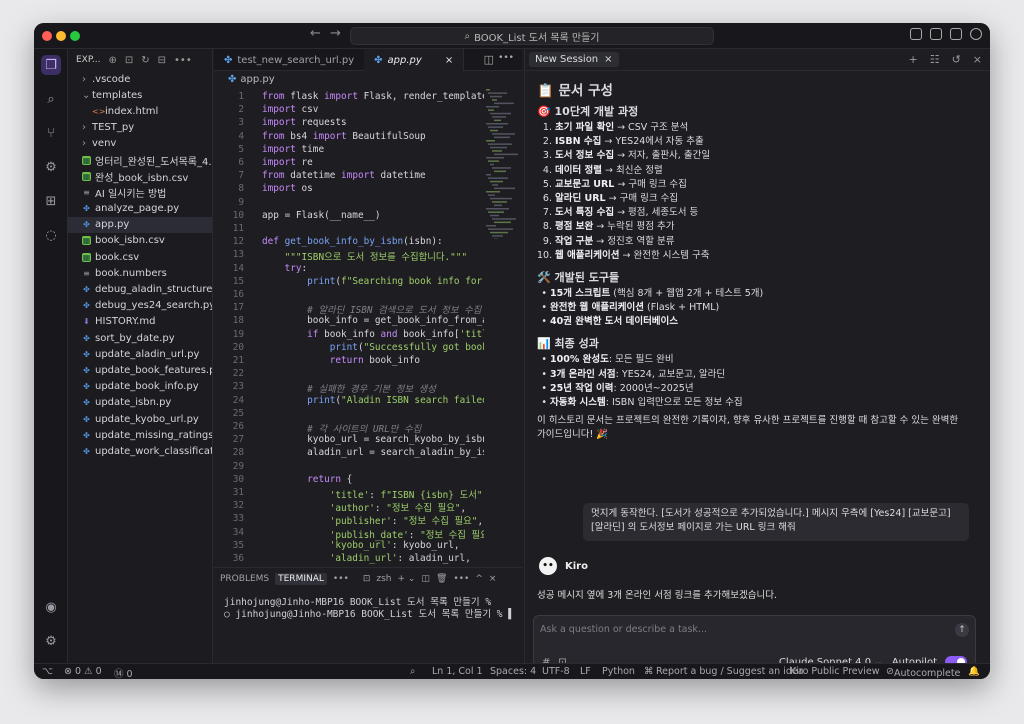  What do you see at coordinates (47, 36) in the screenshot?
I see `close-window-button` at bounding box center [47, 36].